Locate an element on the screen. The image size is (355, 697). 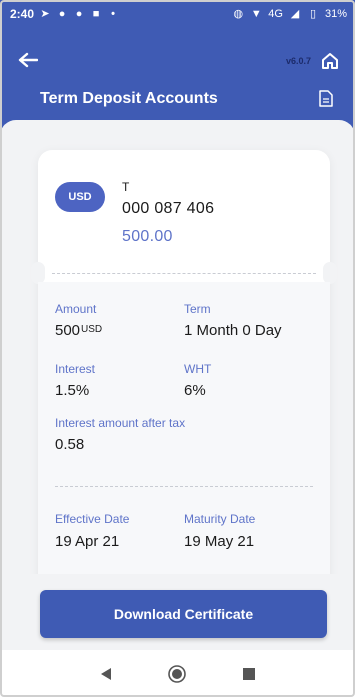
currency-badge: USD is located at coordinates (80, 197).